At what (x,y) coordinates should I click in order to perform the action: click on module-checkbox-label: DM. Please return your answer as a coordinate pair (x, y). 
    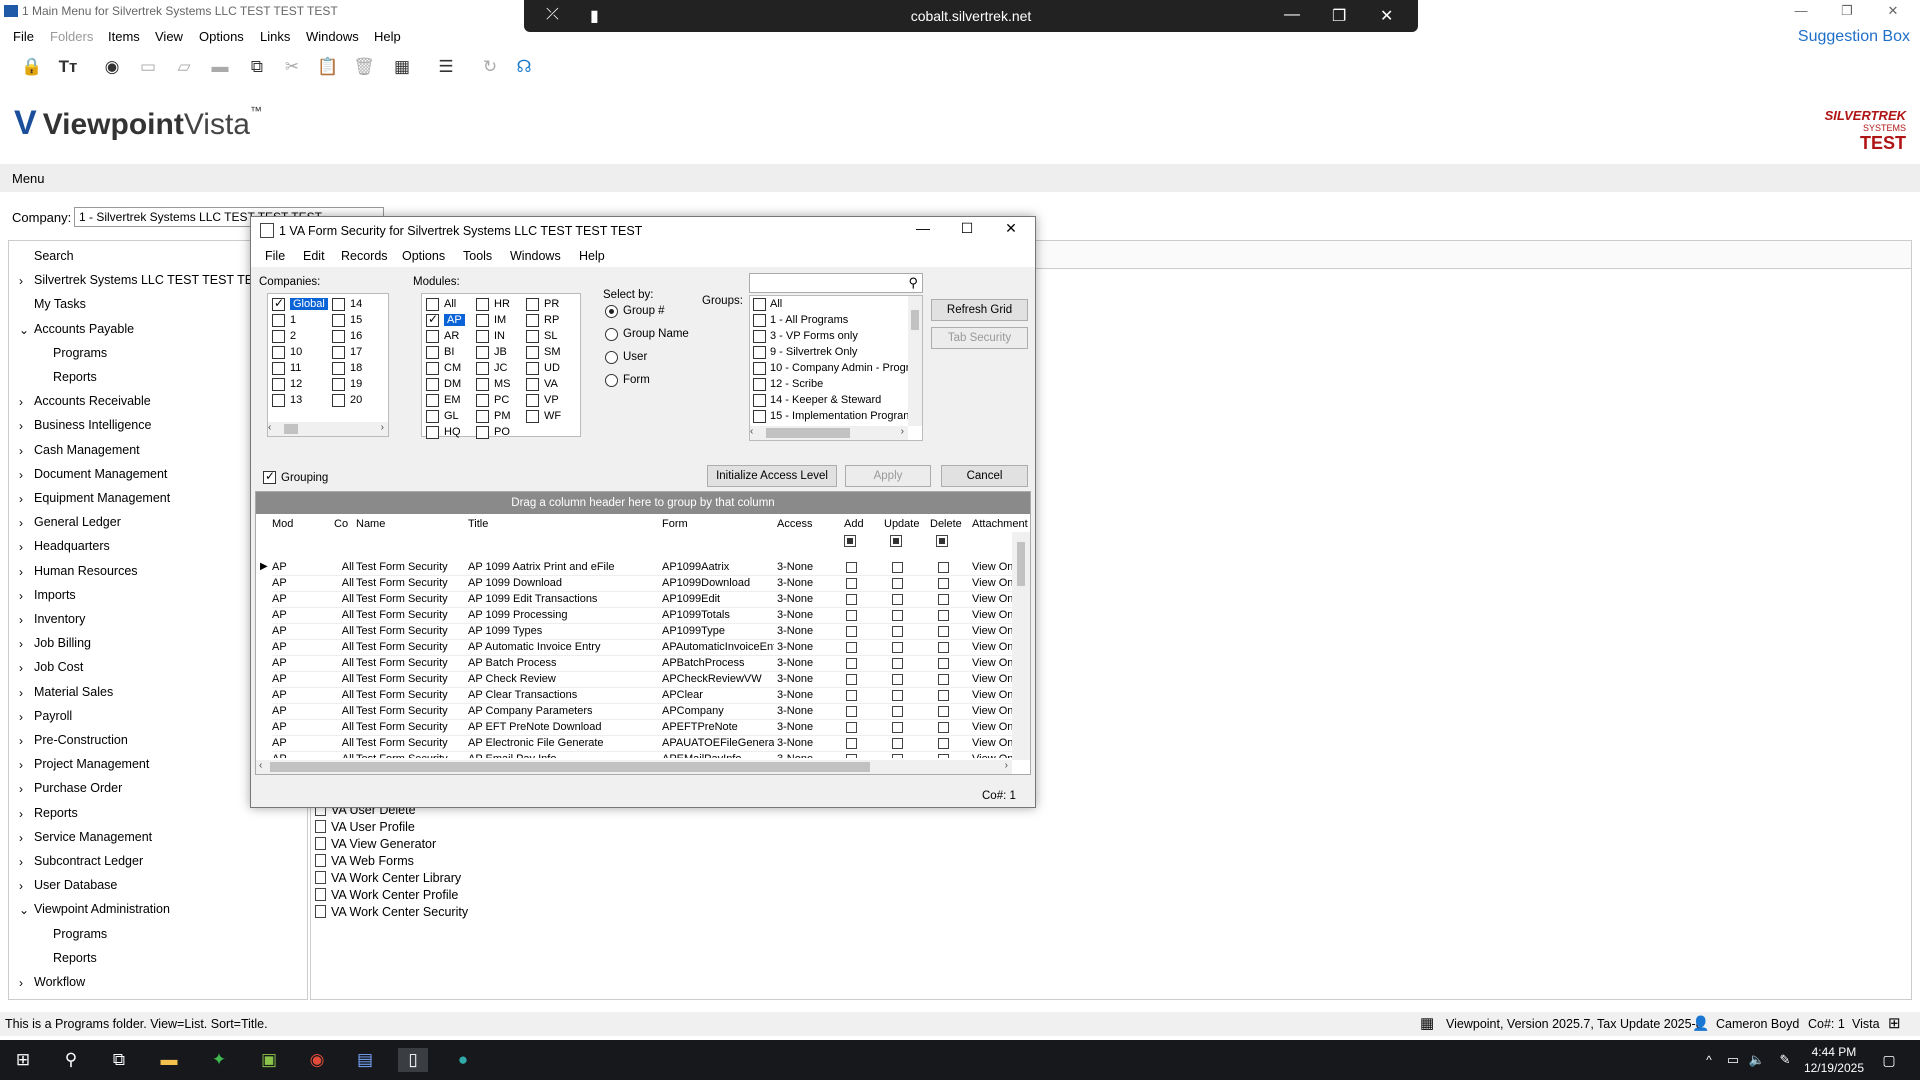
    Looking at the image, I should click on (452, 384).